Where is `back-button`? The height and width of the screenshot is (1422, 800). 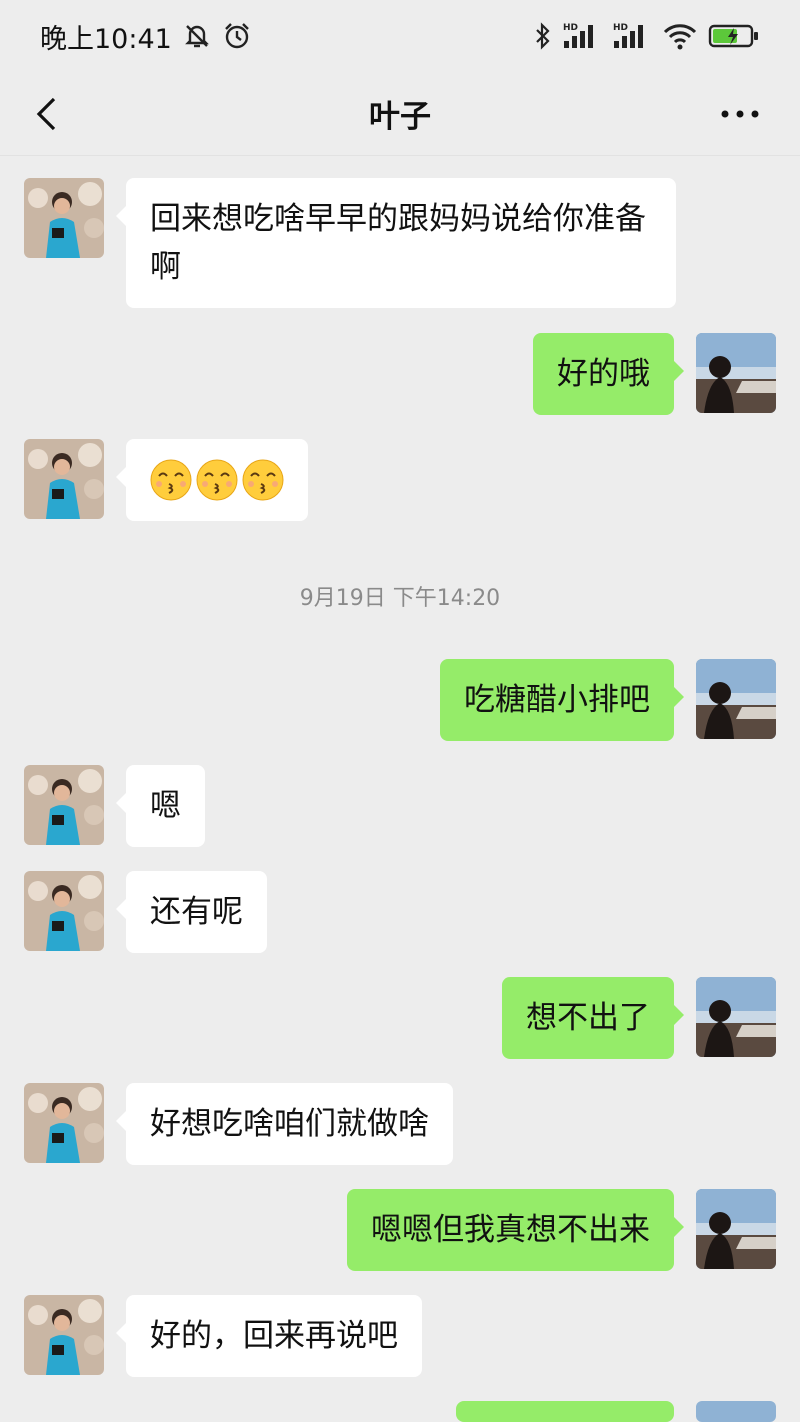 back-button is located at coordinates (46, 114).